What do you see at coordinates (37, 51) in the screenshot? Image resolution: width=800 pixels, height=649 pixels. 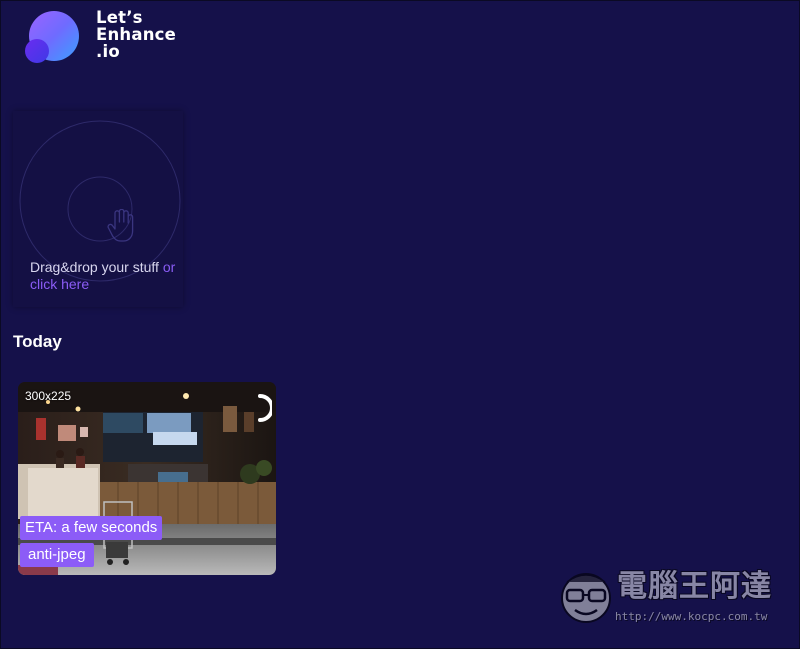 I see `logo-circle-small` at bounding box center [37, 51].